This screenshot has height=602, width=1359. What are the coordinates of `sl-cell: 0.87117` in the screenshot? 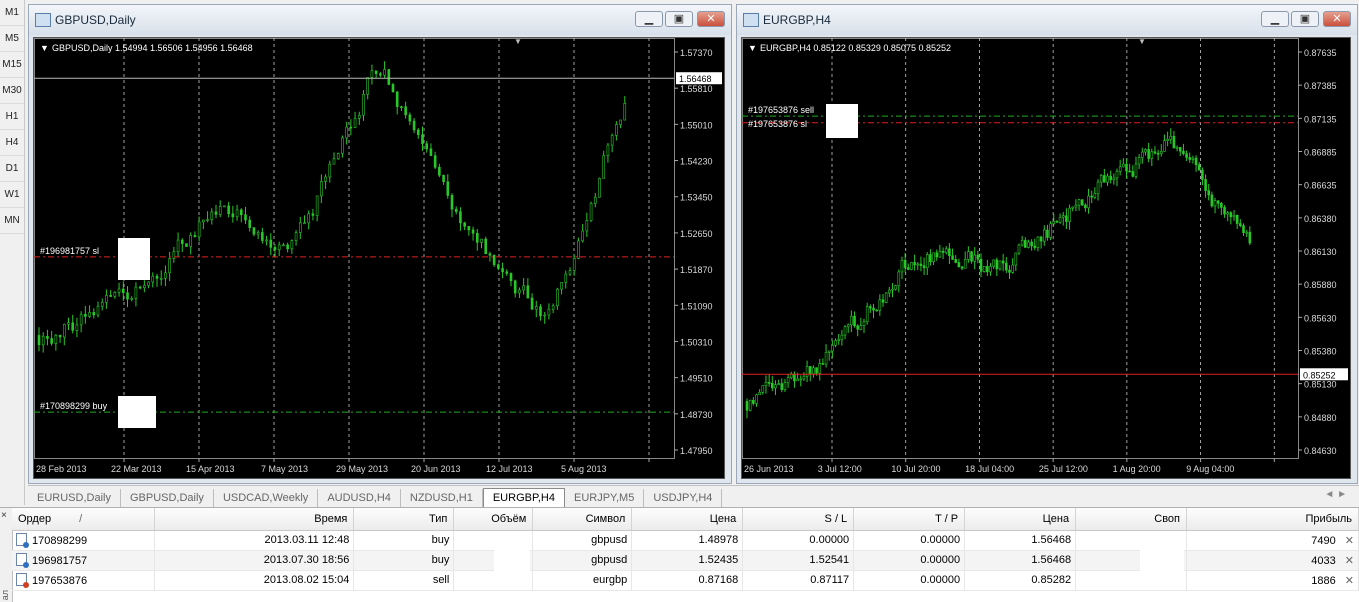 It's located at (798, 580).